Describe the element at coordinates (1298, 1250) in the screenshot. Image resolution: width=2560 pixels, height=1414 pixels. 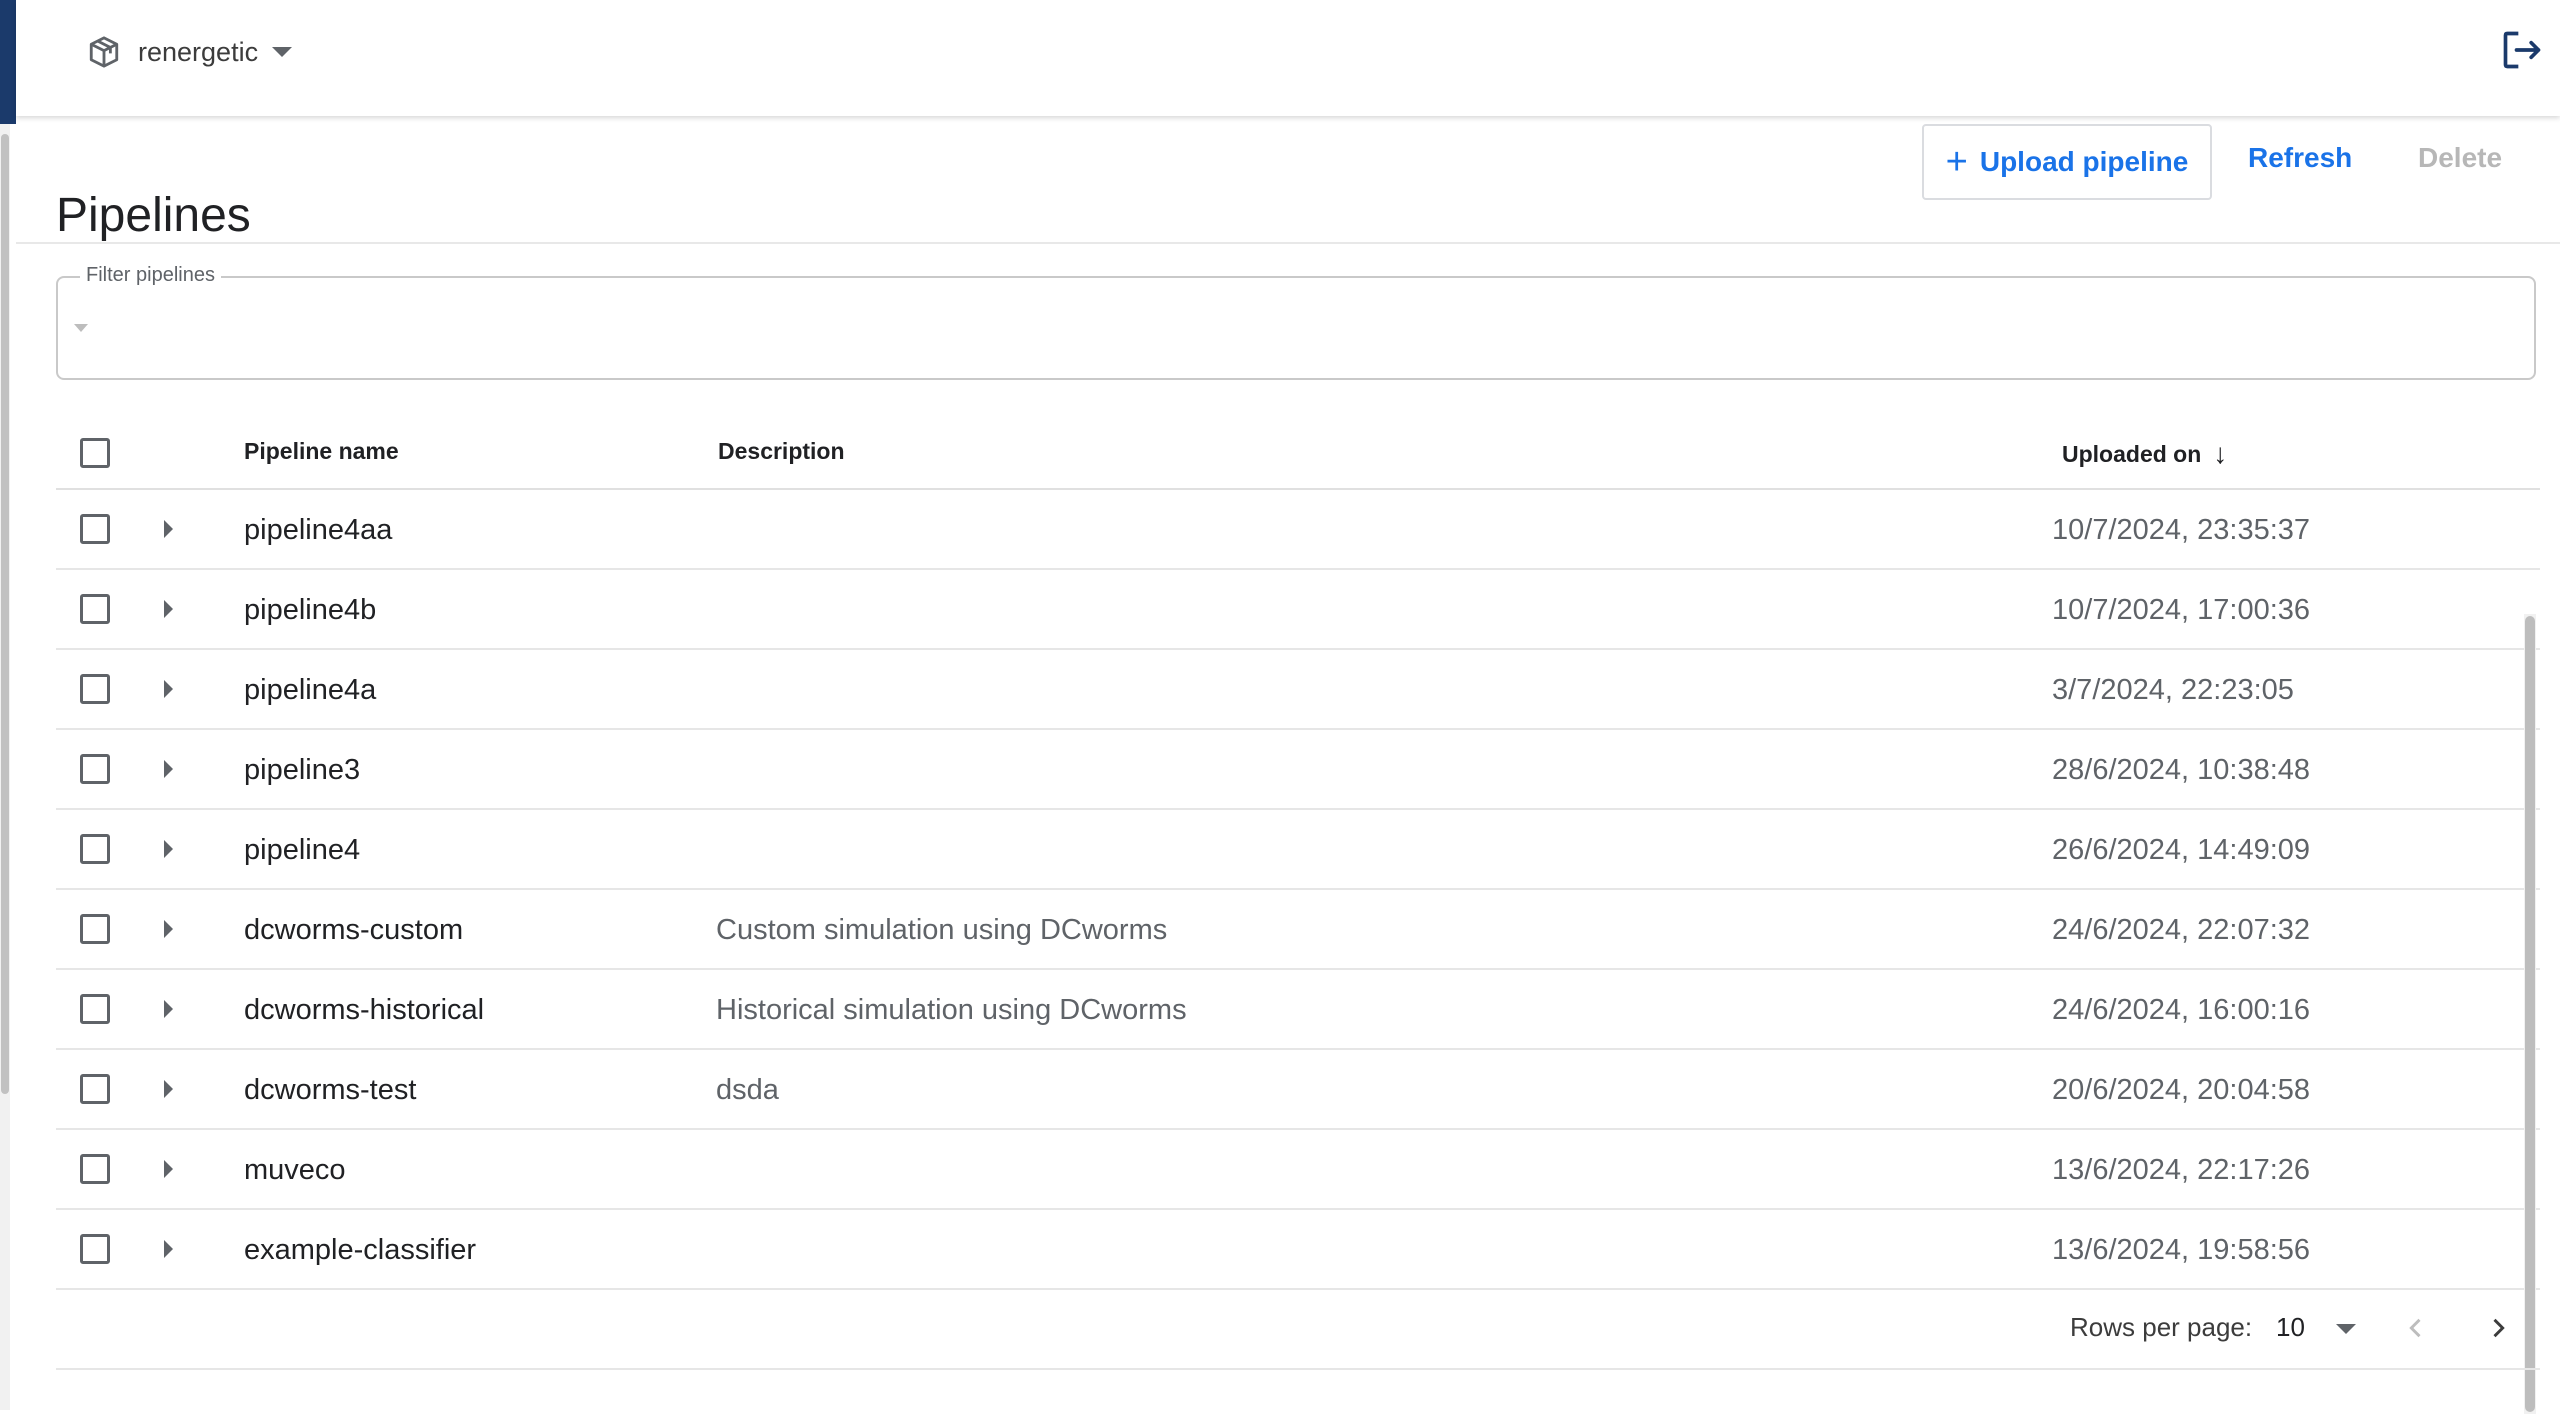
I see `table-row: example-classifier 13/6/2024, 19:58:56` at that location.